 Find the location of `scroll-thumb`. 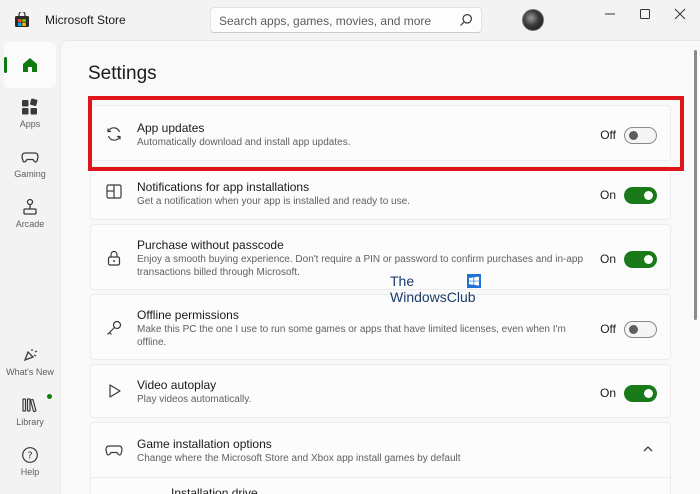

scroll-thumb is located at coordinates (695, 185).